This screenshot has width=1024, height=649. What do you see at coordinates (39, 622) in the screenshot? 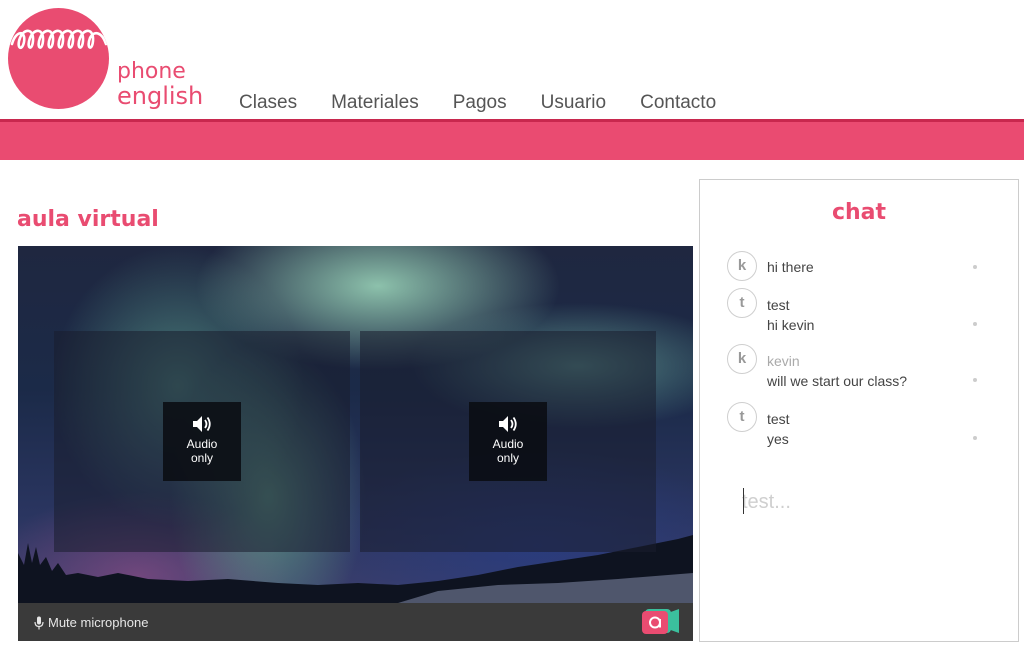
I see `microphone-icon` at bounding box center [39, 622].